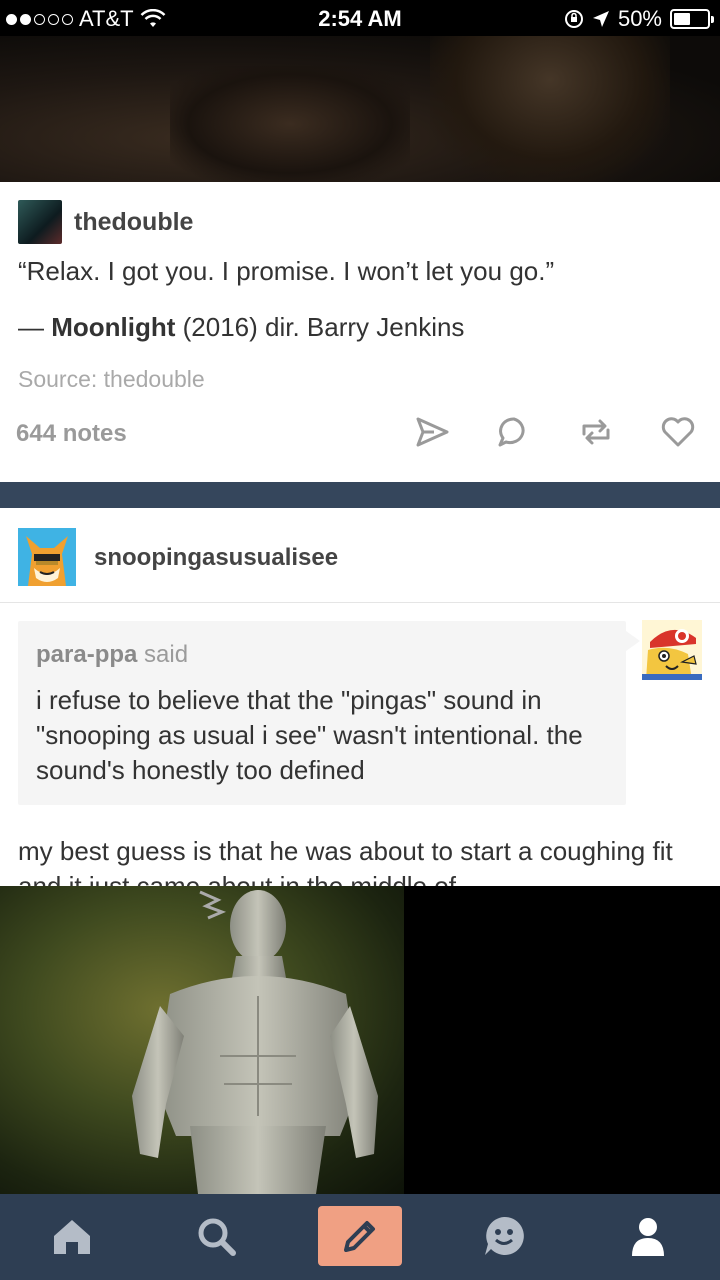  I want to click on compose-icon, so click(359, 1236).